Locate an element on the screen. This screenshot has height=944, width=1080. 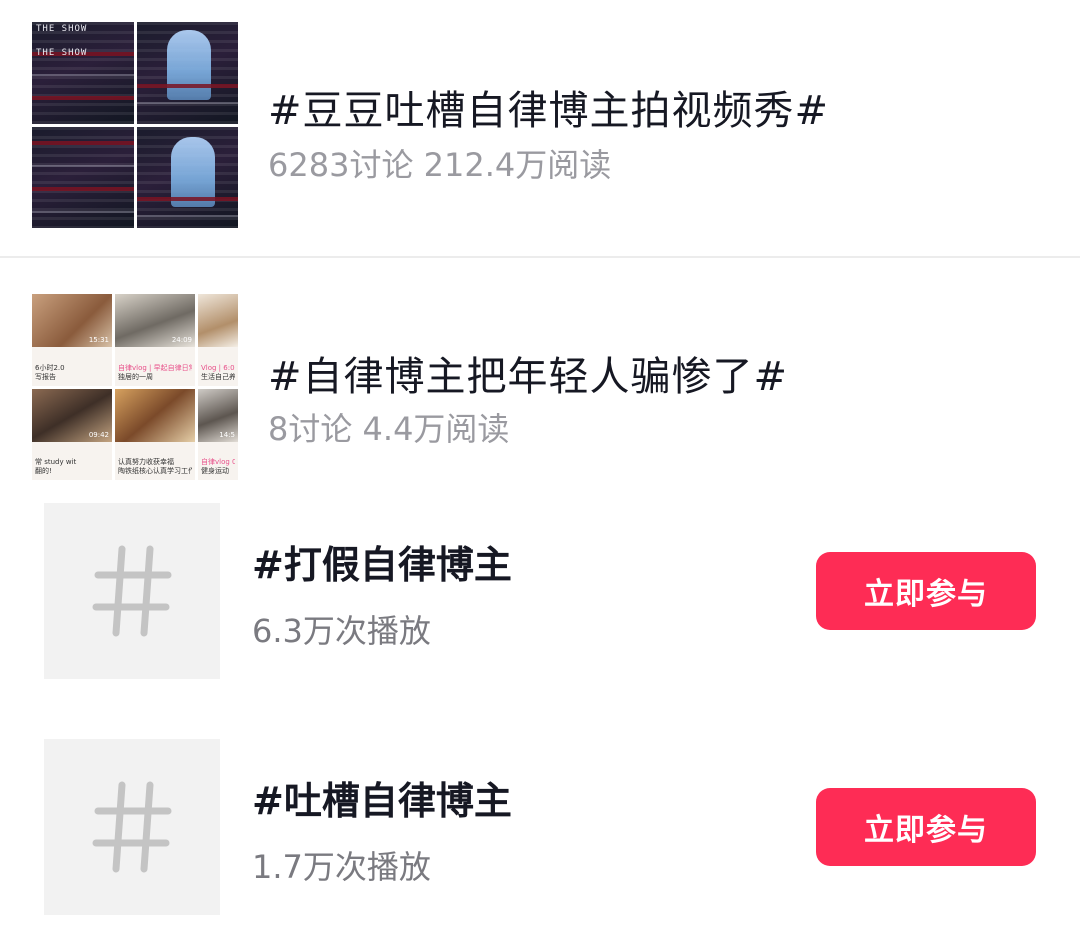
hashtag-play-count: 1.7万次播放 is located at coordinates (341, 867).